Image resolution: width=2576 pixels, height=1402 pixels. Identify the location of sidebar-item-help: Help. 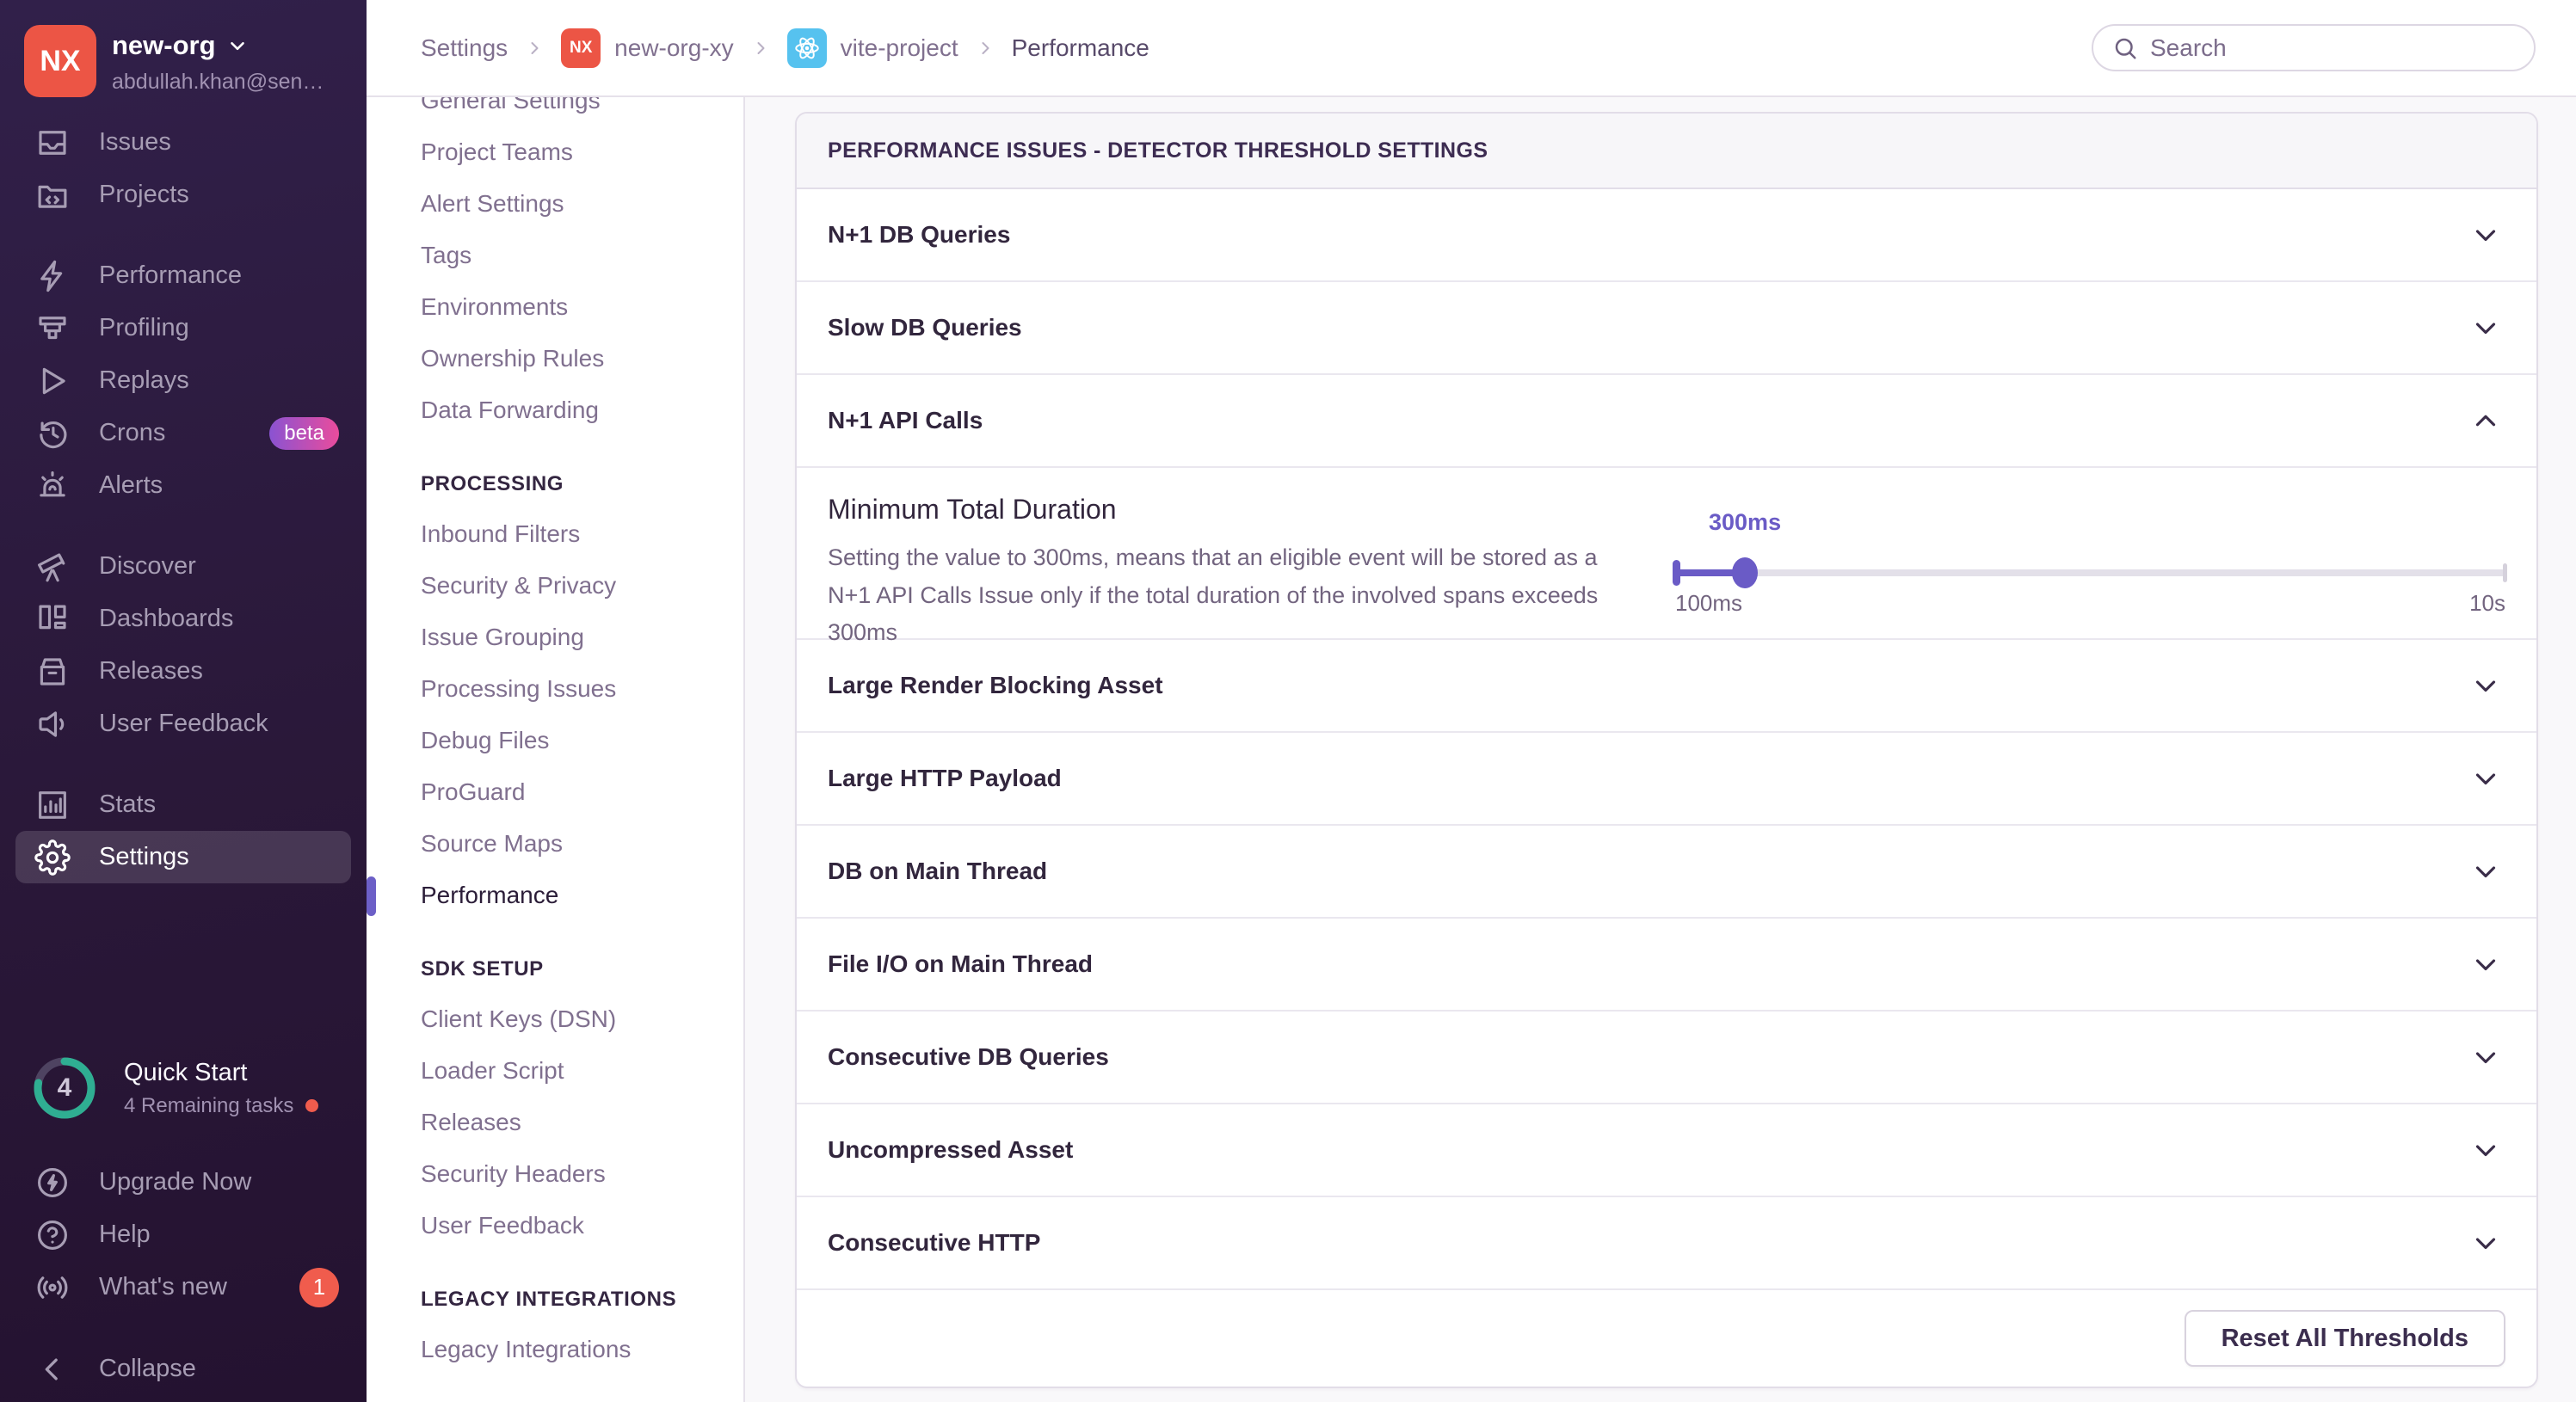
(183, 1234).